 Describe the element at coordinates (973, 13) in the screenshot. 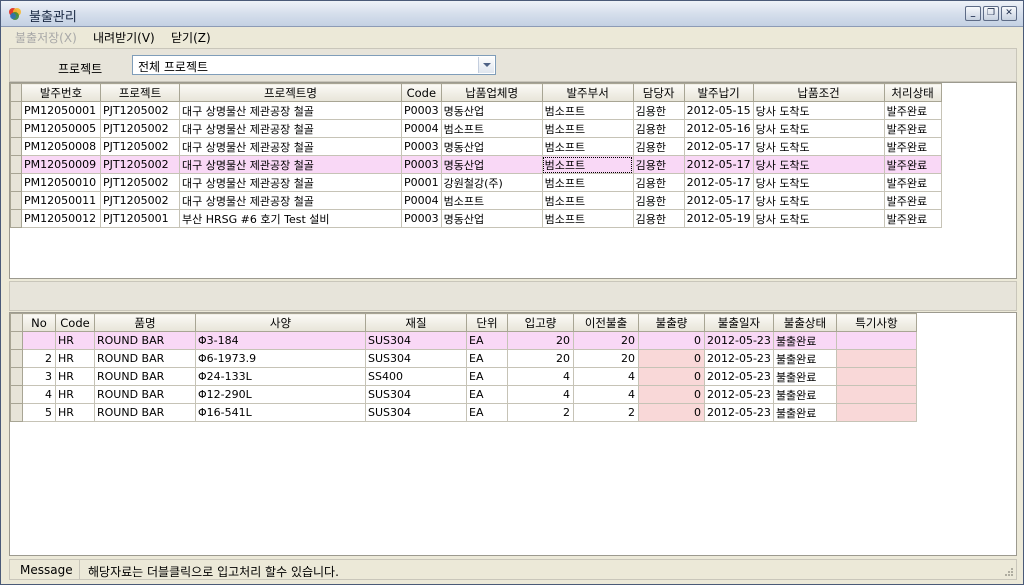

I see `minimize-icon: _` at that location.